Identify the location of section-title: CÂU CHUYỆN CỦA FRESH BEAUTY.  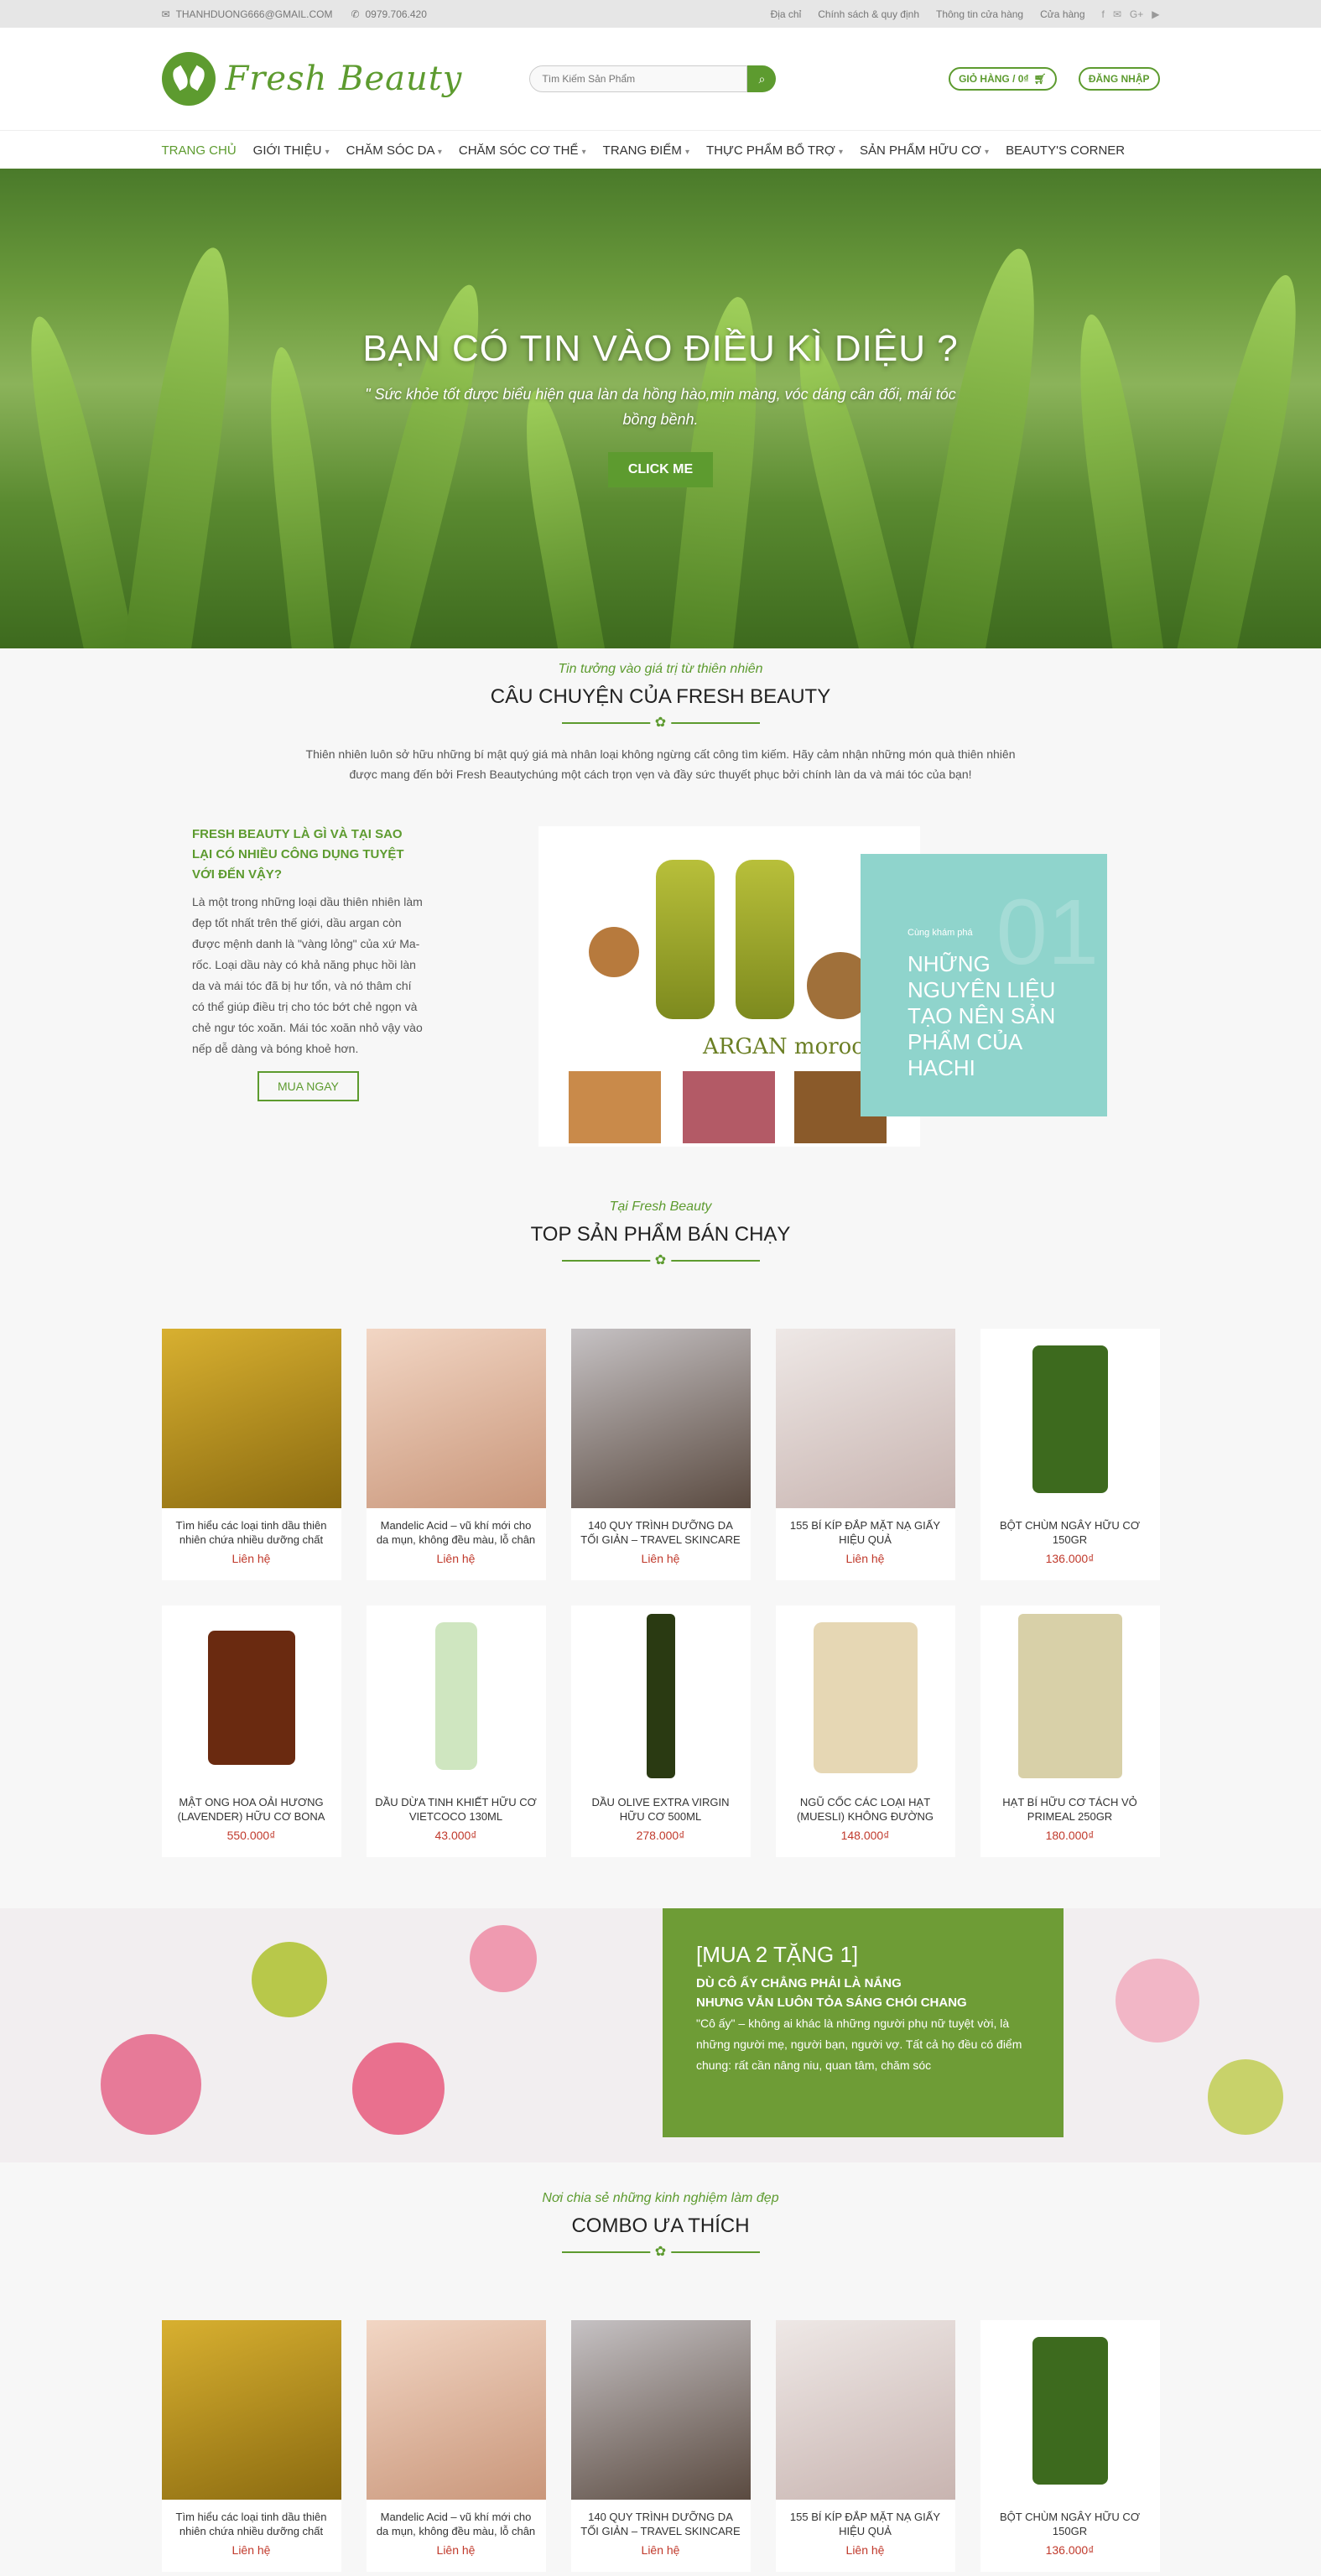
(660, 696).